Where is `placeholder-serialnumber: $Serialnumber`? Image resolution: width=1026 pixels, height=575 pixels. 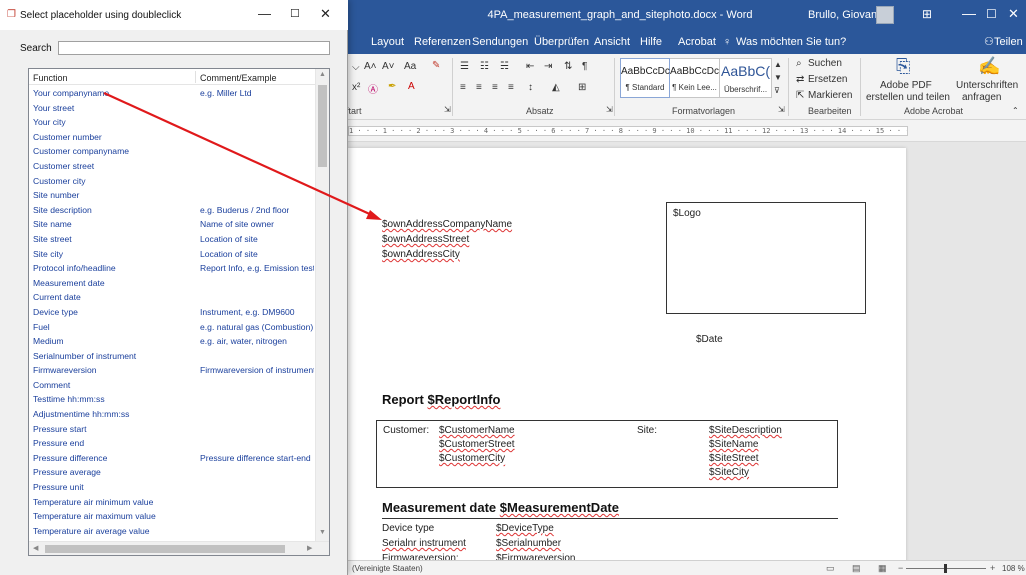
placeholder-serialnumber: $Serialnumber is located at coordinates (528, 543).